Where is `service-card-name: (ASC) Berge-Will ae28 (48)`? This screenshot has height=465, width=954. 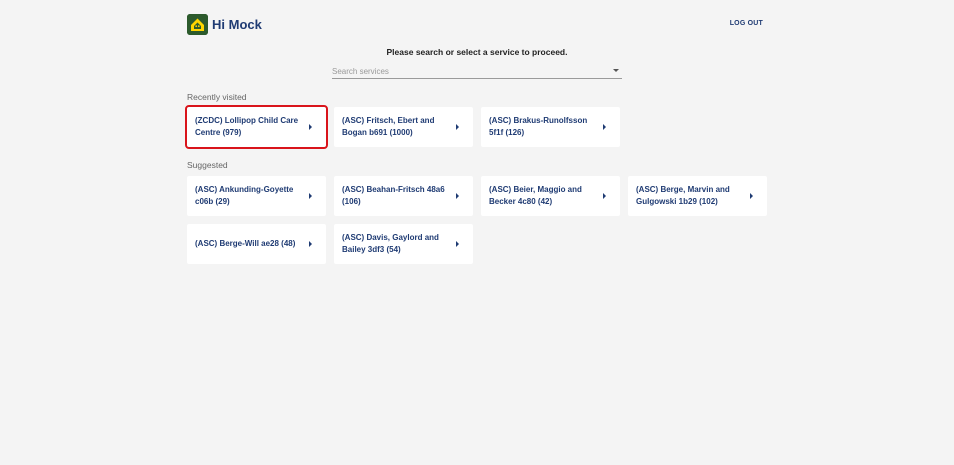
service-card-name: (ASC) Berge-Will ae28 (48) is located at coordinates (245, 243).